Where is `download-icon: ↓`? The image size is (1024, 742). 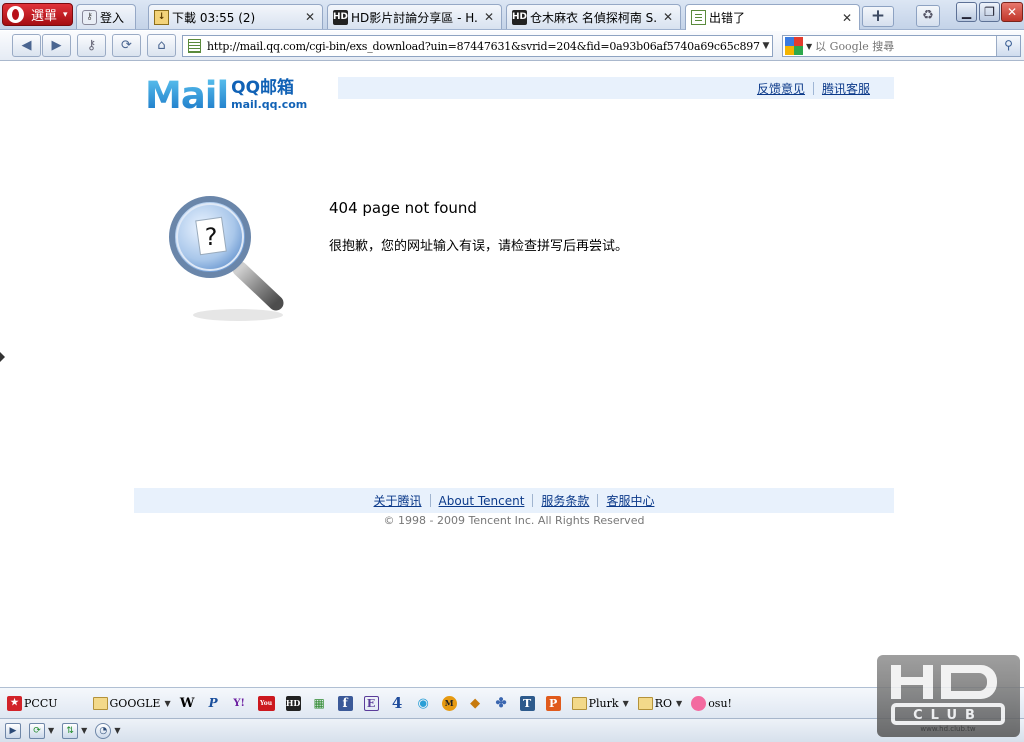
download-icon: ↓ is located at coordinates (161, 17).